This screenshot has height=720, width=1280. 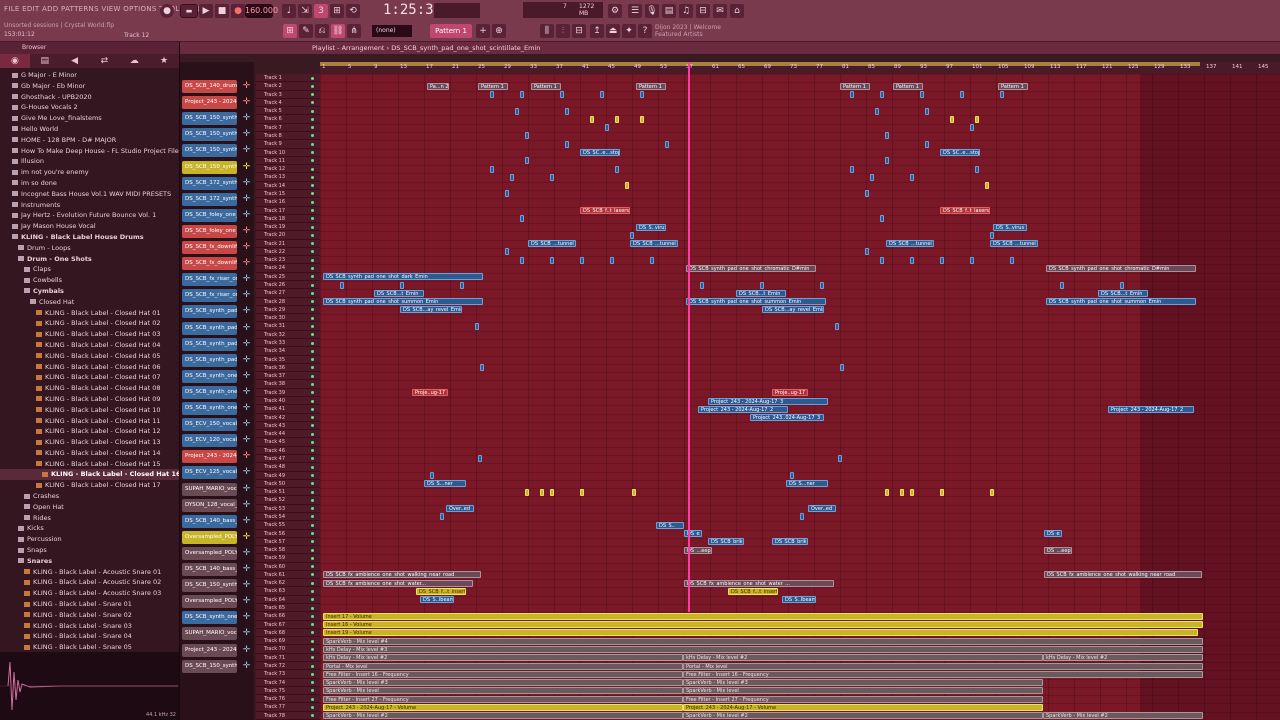 I want to click on track-header: Track 26, so click(x=288, y=285).